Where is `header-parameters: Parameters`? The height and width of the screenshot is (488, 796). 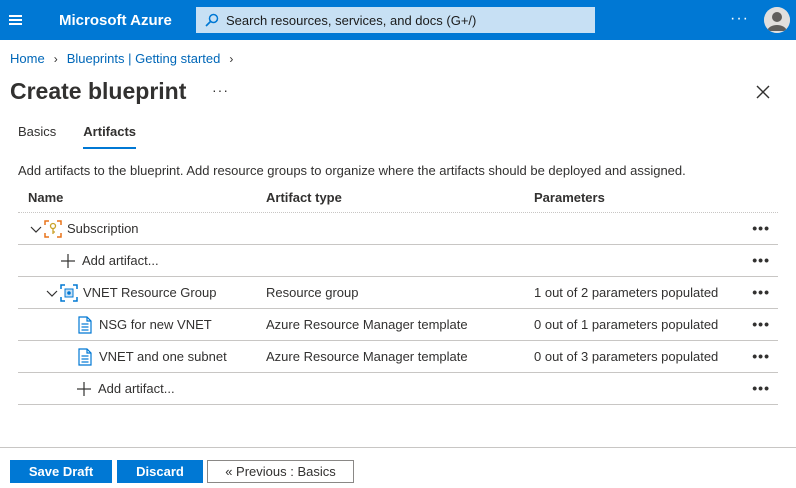 header-parameters: Parameters is located at coordinates (569, 197).